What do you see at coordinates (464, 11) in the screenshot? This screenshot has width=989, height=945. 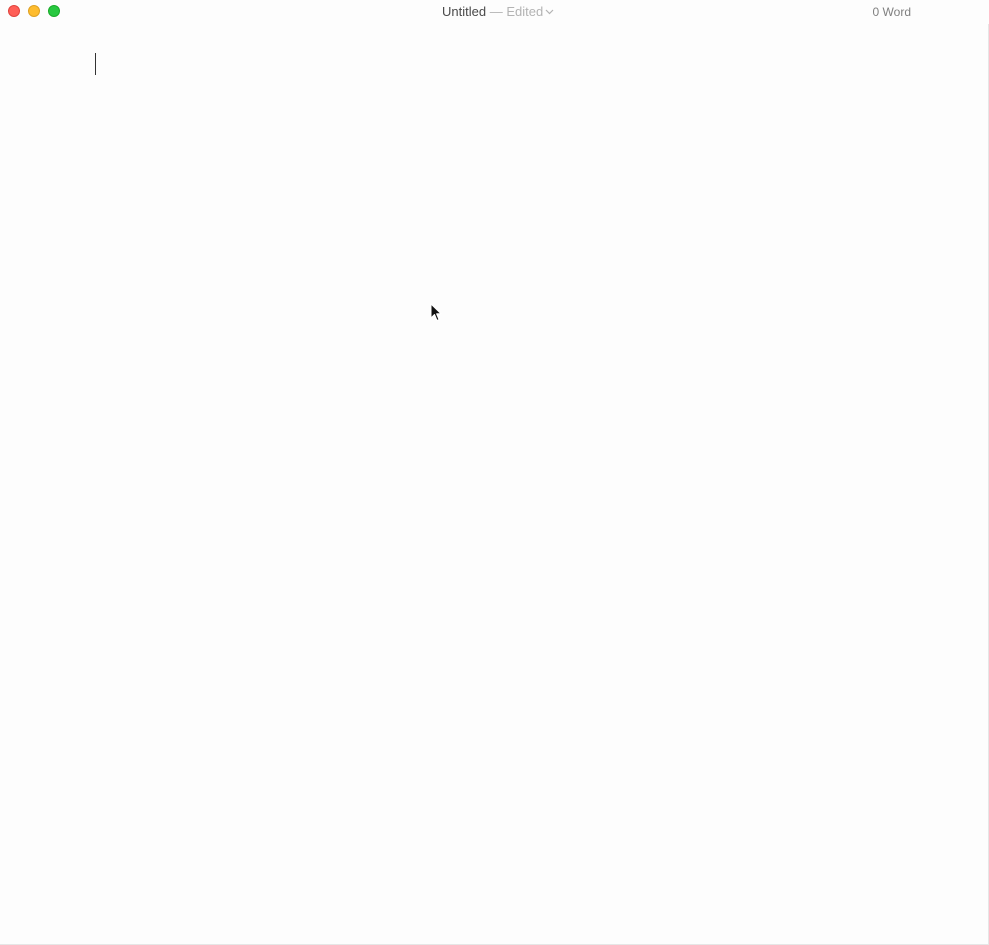 I see `document-title: Untitled` at bounding box center [464, 11].